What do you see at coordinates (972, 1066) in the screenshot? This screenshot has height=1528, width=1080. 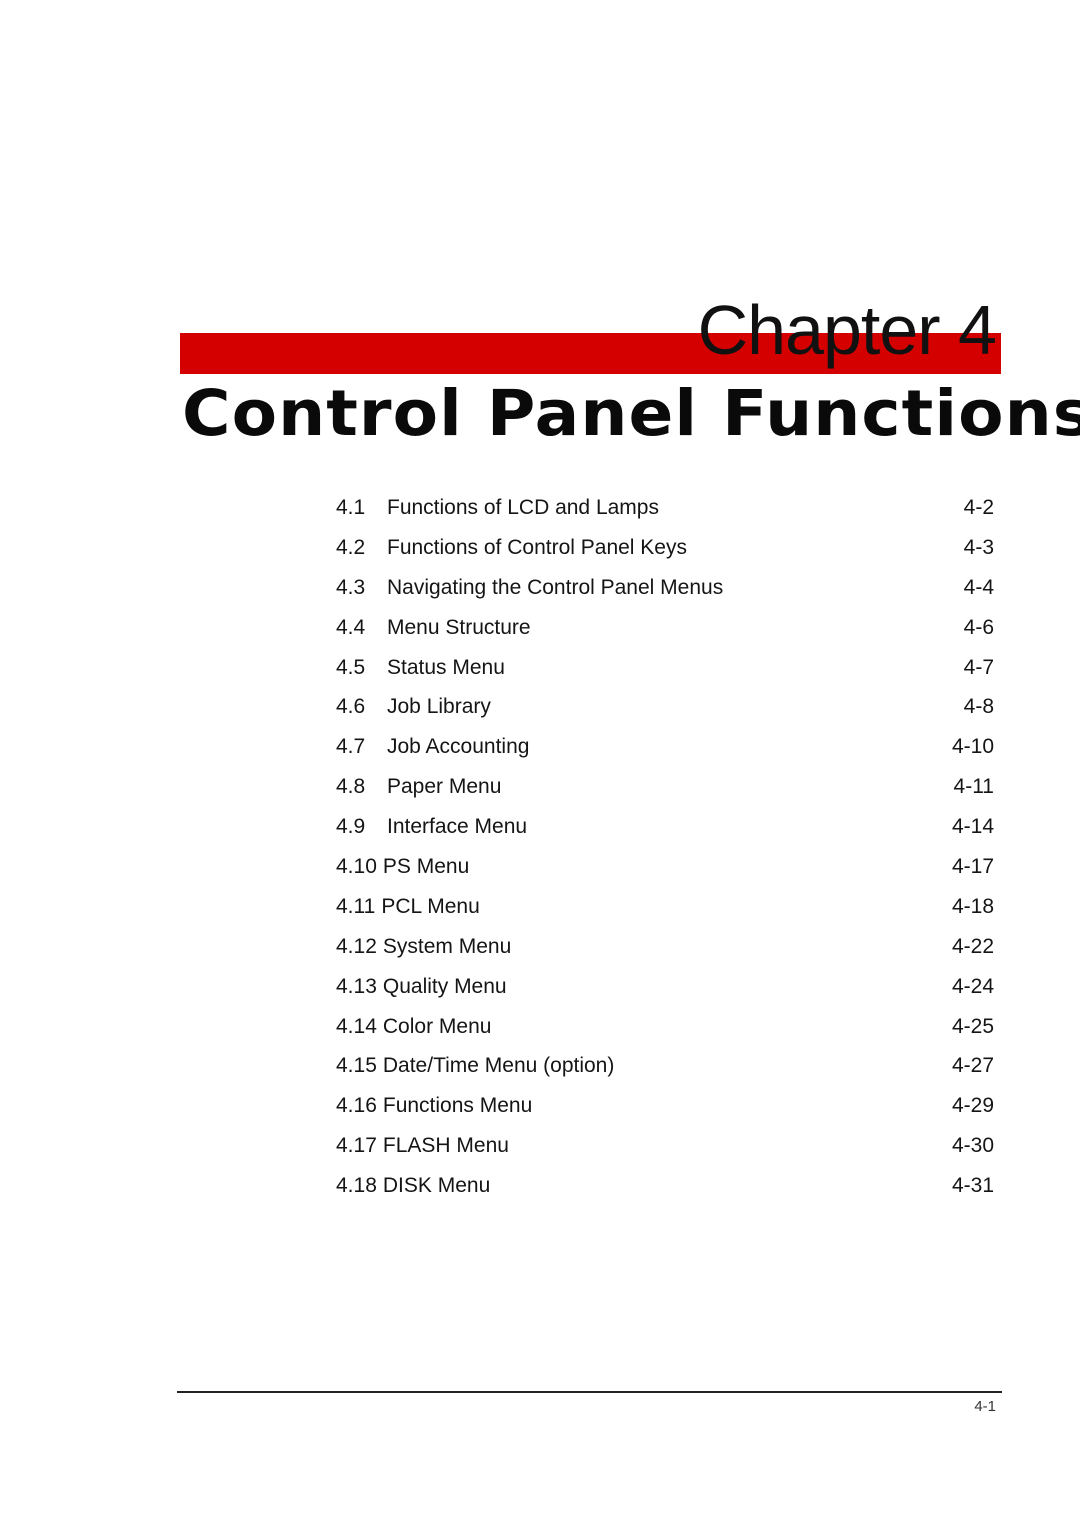 I see `toc-entry-page: 4-27` at bounding box center [972, 1066].